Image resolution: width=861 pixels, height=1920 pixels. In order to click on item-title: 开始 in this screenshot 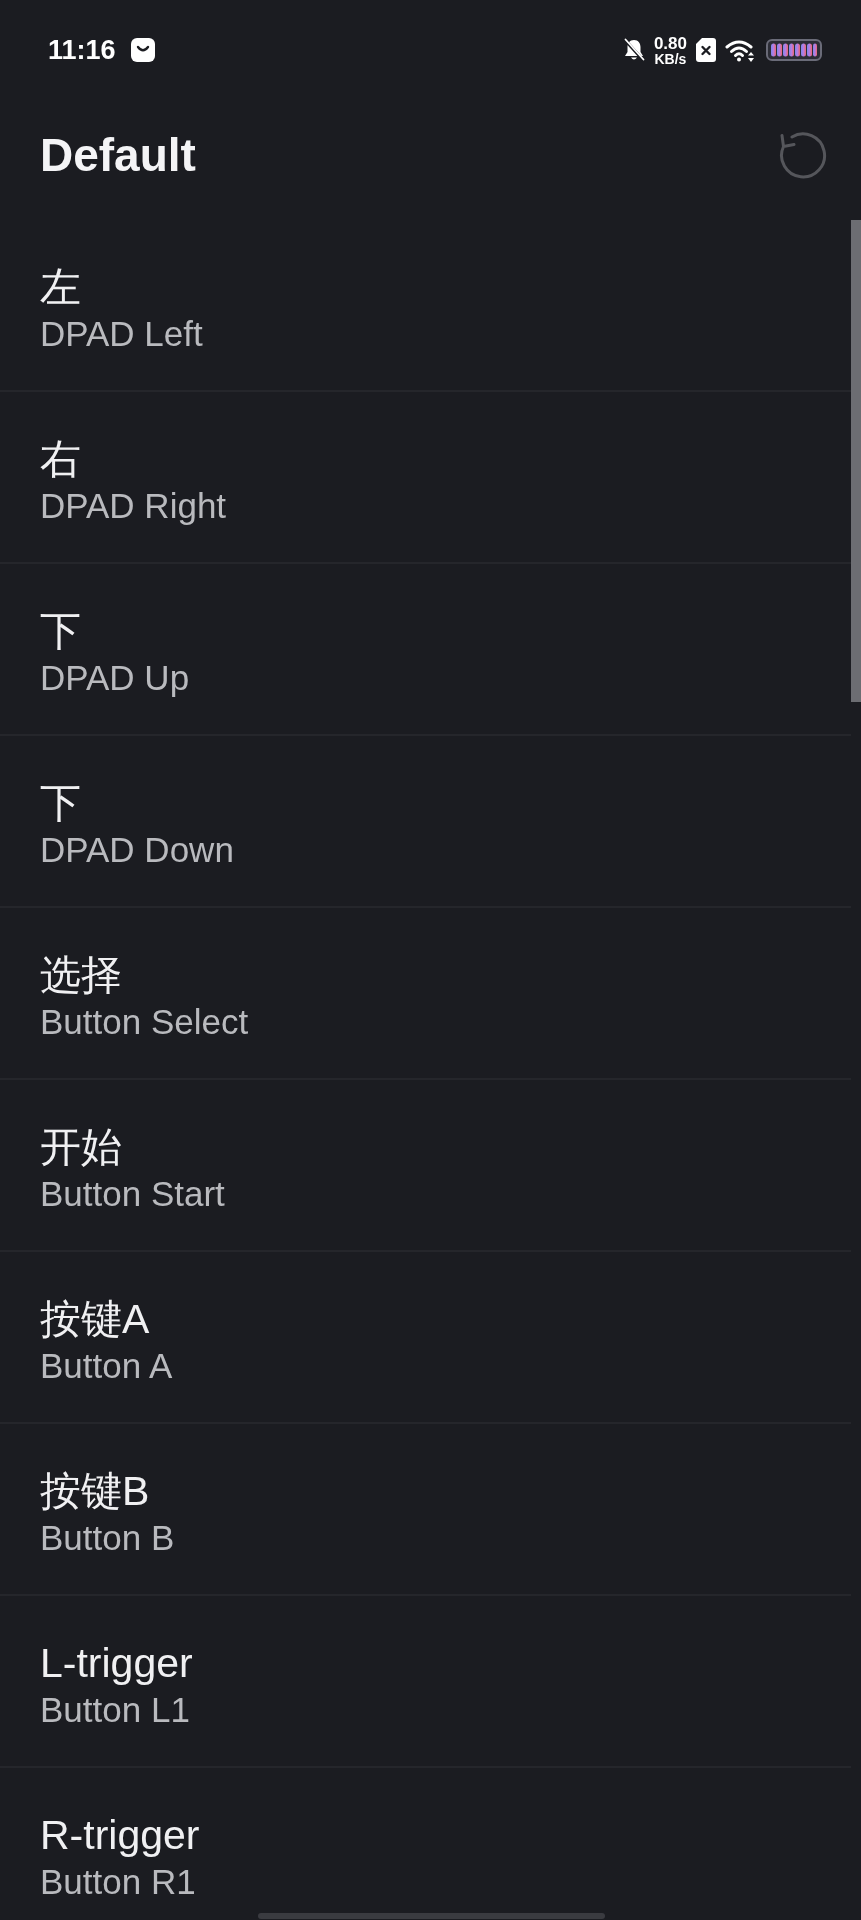, I will do `click(81, 1147)`.